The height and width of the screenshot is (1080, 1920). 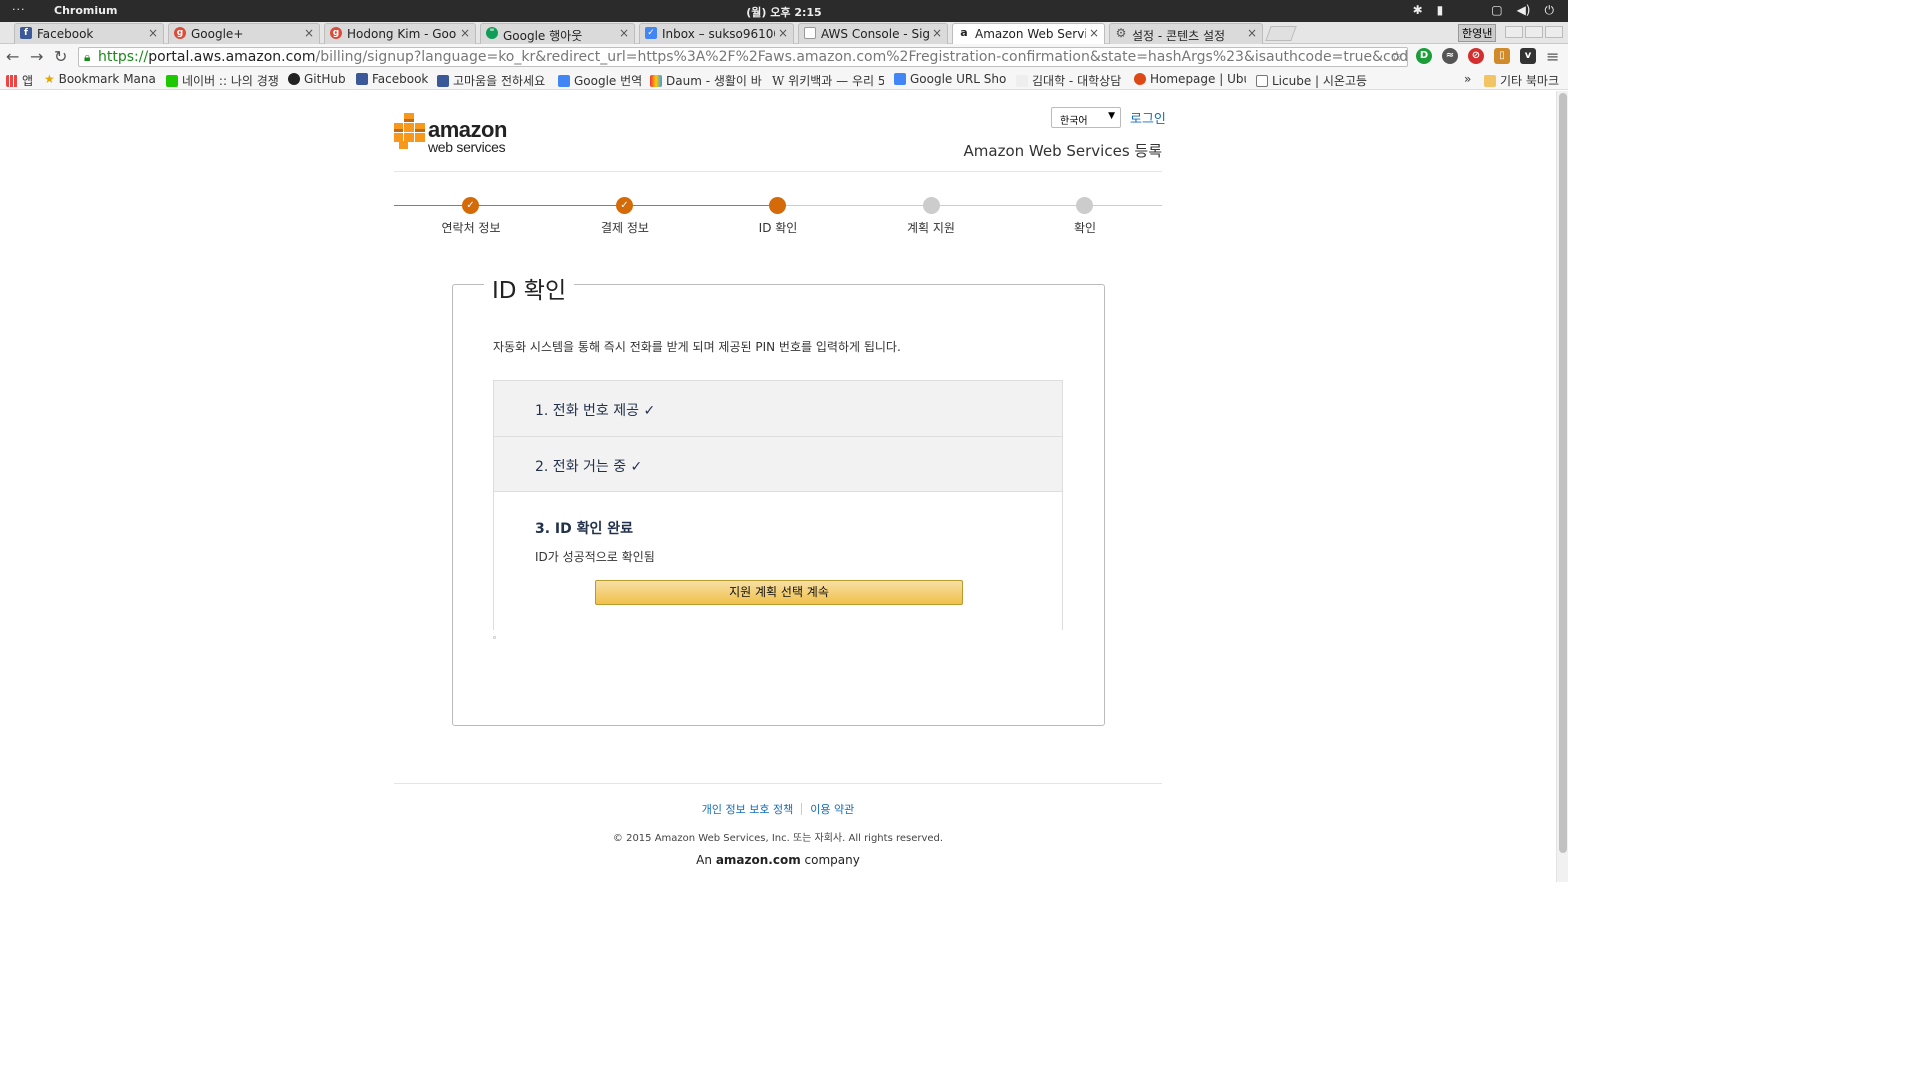 I want to click on bookmark-item: Homepage | Ubu, so click(x=1190, y=79).